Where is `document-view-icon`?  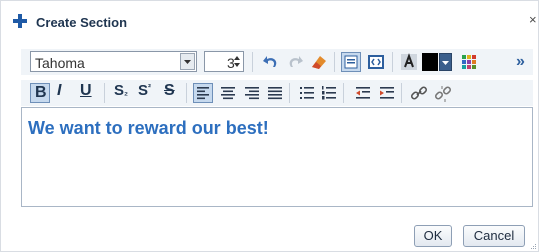
document-view-icon is located at coordinates (351, 62).